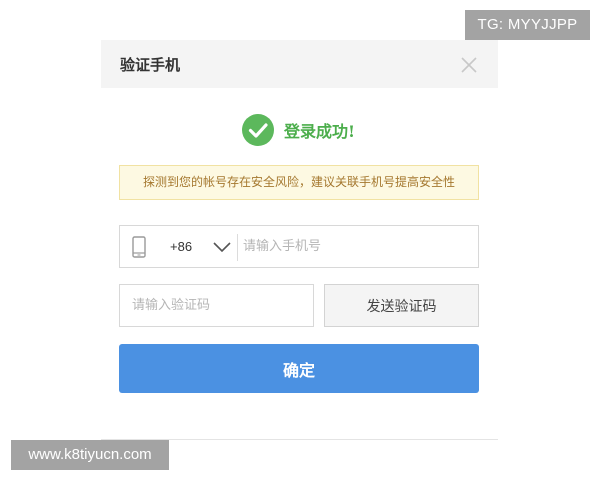 This screenshot has width=600, height=480. I want to click on check-circle-icon, so click(258, 130).